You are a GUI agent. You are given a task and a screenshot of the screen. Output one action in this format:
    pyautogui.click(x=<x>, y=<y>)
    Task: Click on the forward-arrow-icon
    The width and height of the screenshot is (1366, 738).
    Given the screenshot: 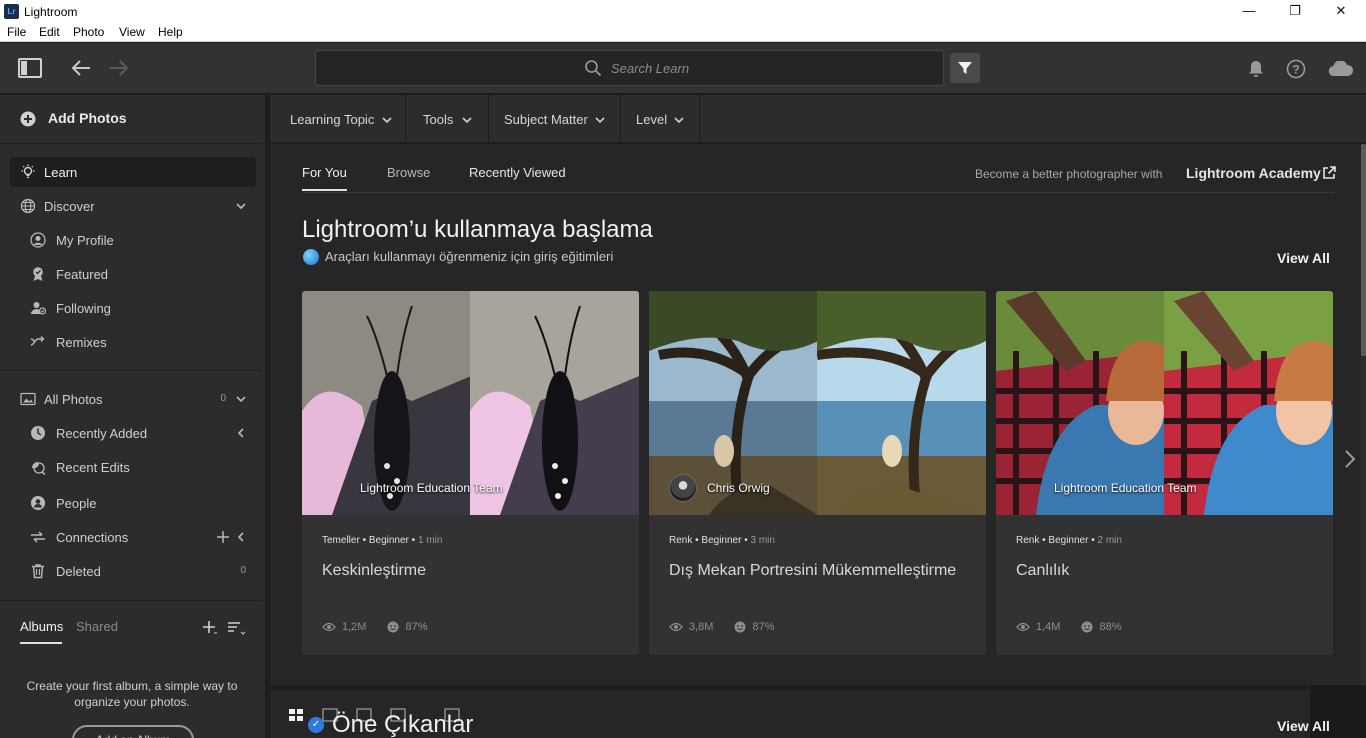 What is the action you would take?
    pyautogui.click(x=119, y=68)
    